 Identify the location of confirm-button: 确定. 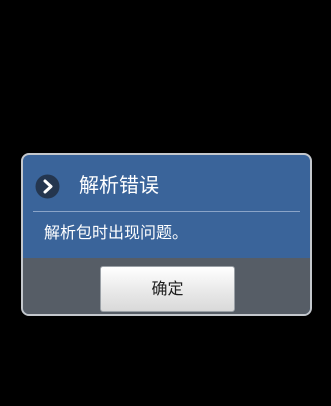
(167, 289).